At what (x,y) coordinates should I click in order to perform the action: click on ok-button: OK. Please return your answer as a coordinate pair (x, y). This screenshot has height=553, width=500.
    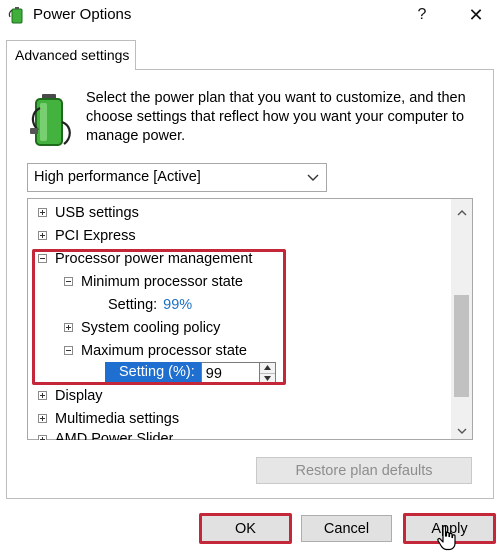
    Looking at the image, I should click on (245, 528).